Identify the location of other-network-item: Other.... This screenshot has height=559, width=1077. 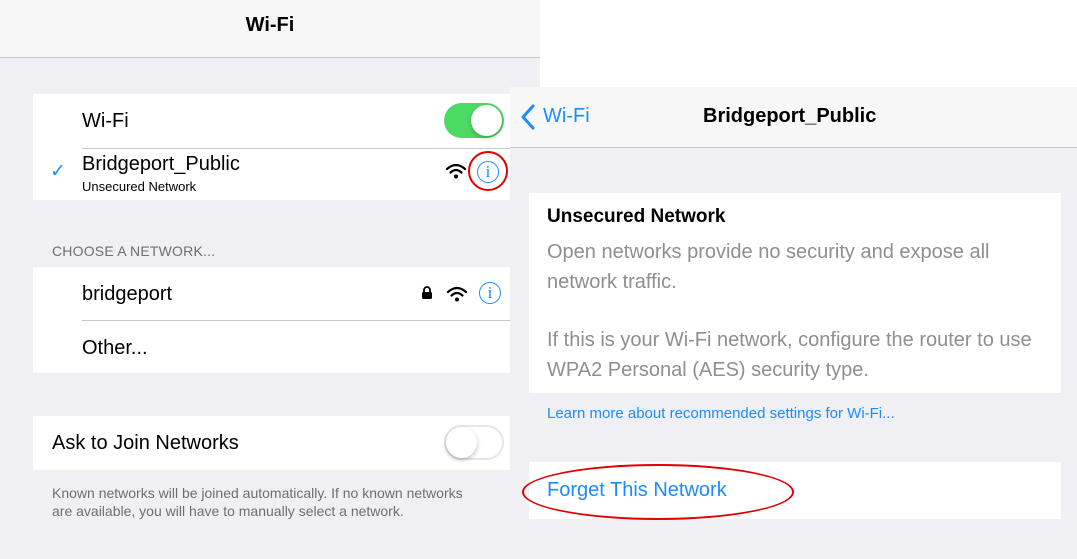
(115, 348).